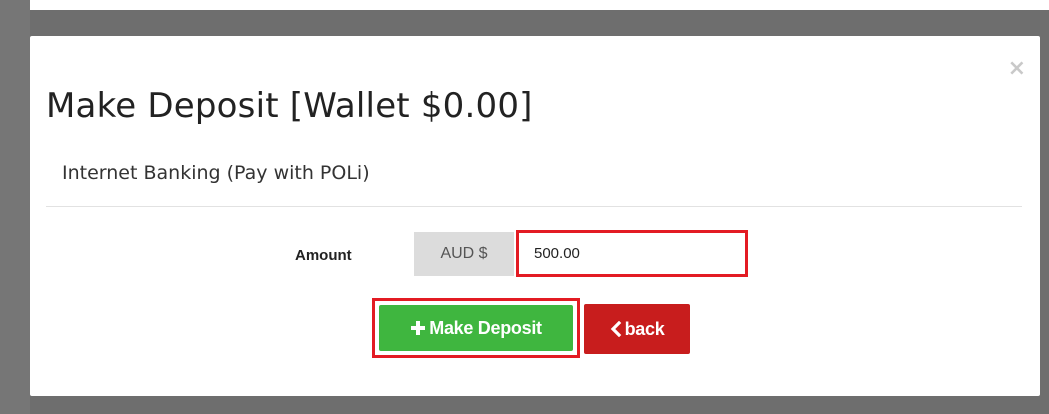 The width and height of the screenshot is (1049, 414). Describe the element at coordinates (216, 173) in the screenshot. I see `payment-method-title: Internet Banking (Pay with POLi)` at that location.